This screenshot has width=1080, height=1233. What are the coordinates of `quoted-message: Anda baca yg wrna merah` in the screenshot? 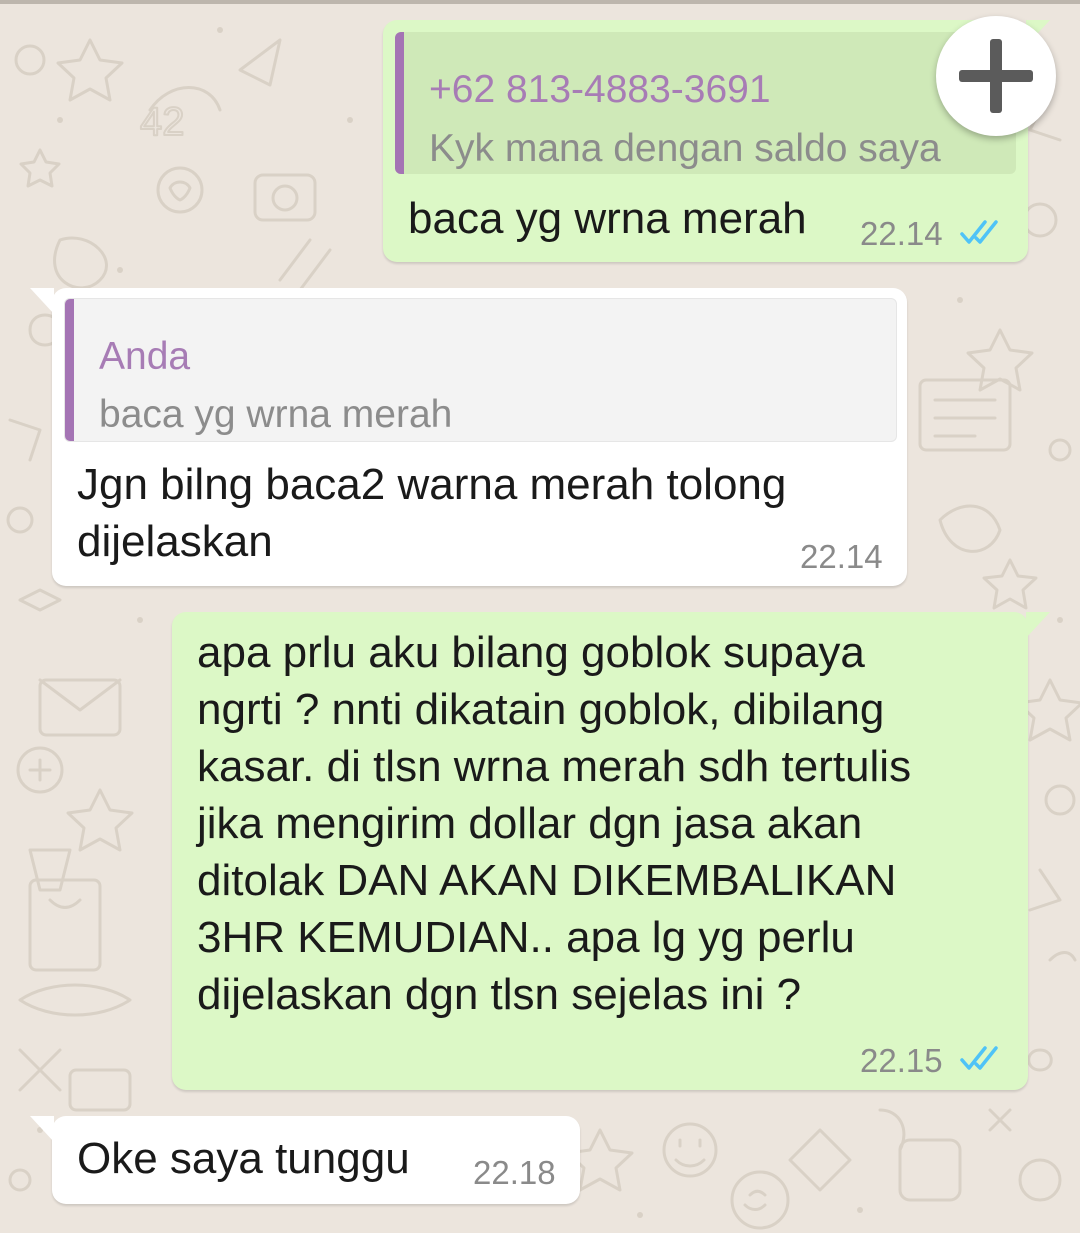 It's located at (480, 370).